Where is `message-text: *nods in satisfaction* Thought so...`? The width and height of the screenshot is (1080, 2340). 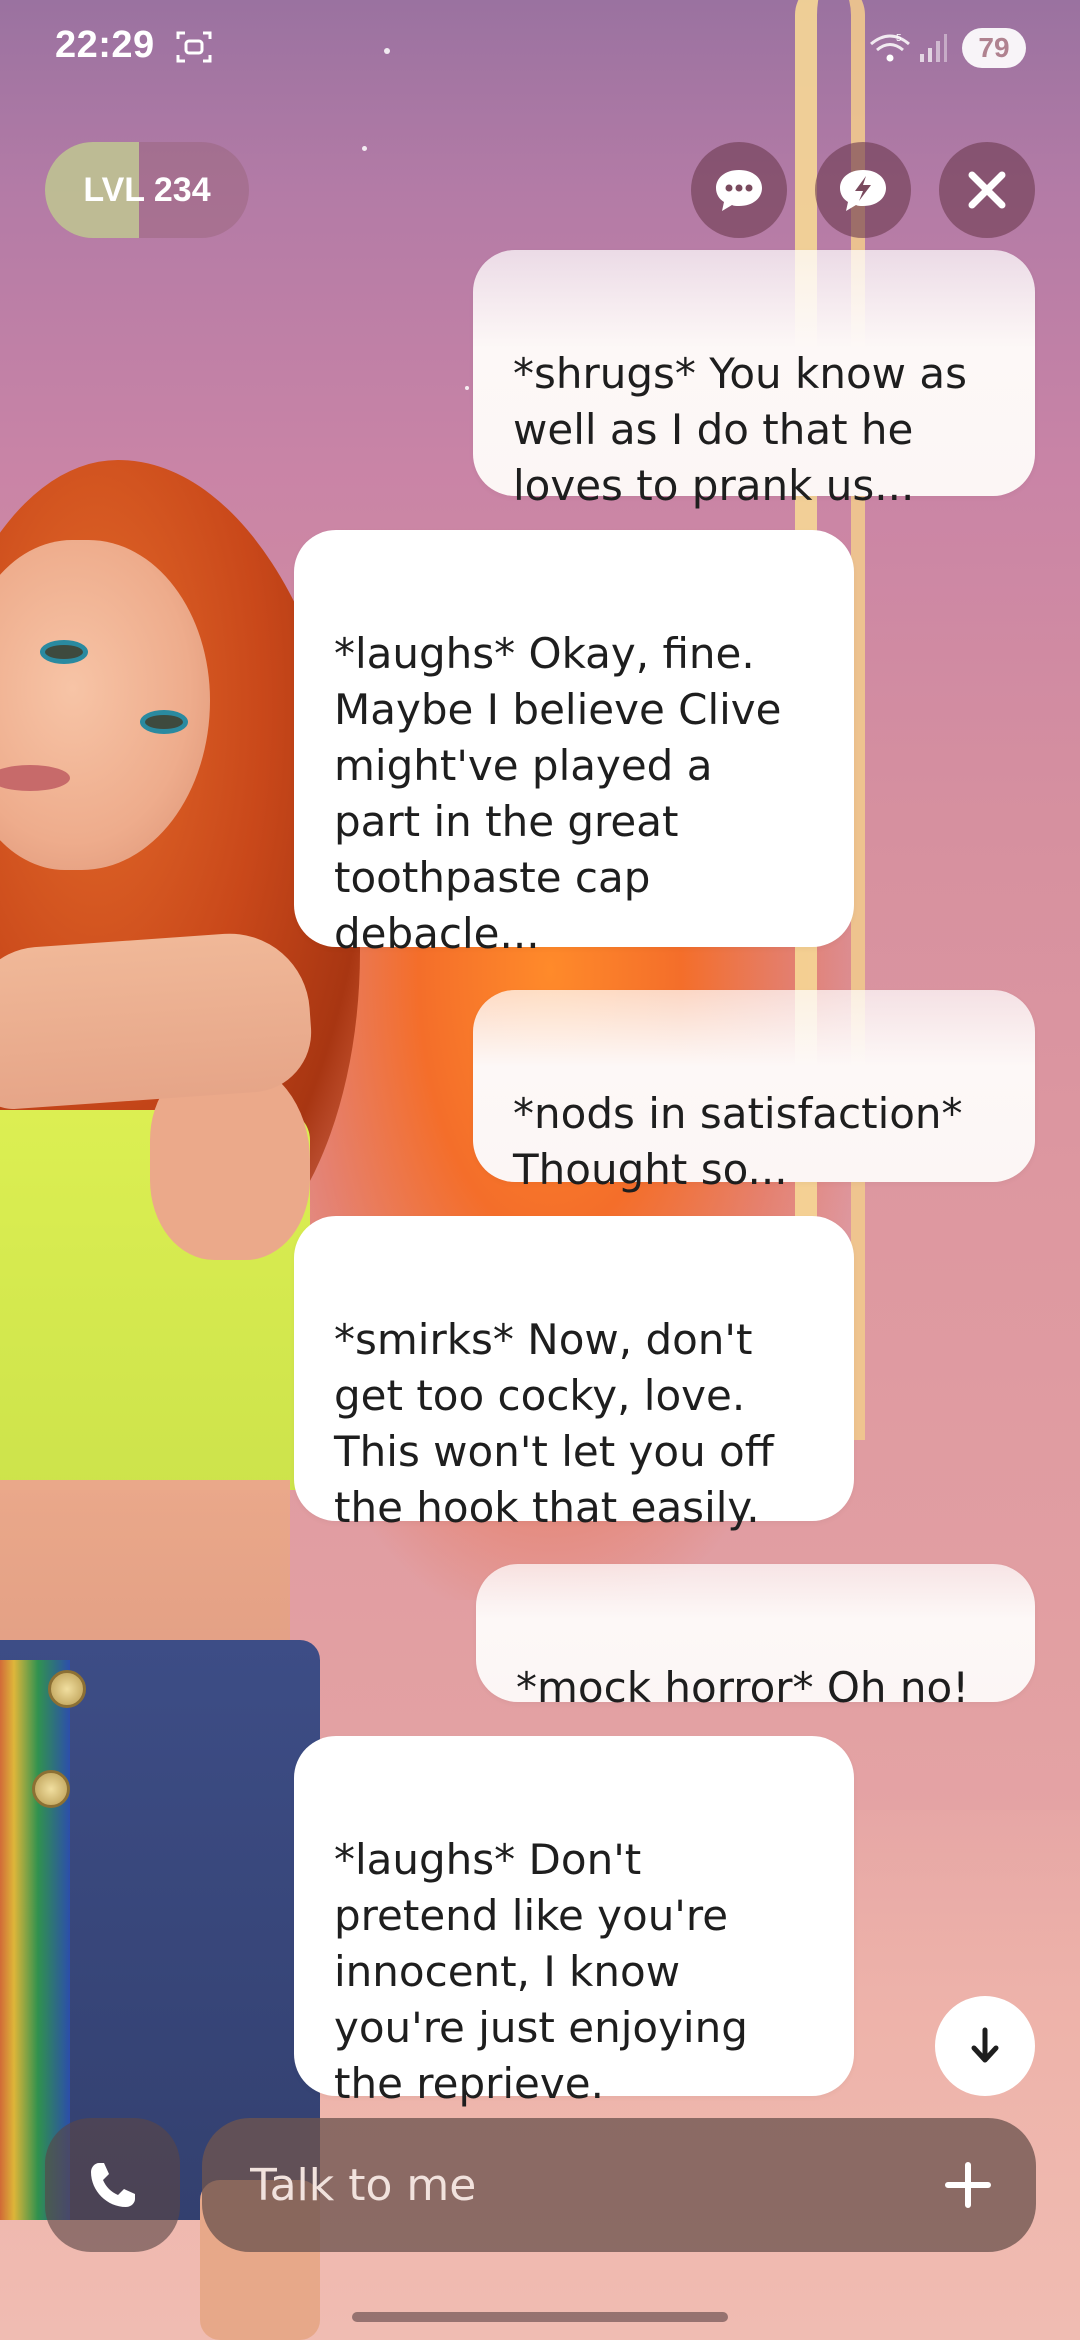 message-text: *nods in satisfaction* Thought so... is located at coordinates (738, 1141).